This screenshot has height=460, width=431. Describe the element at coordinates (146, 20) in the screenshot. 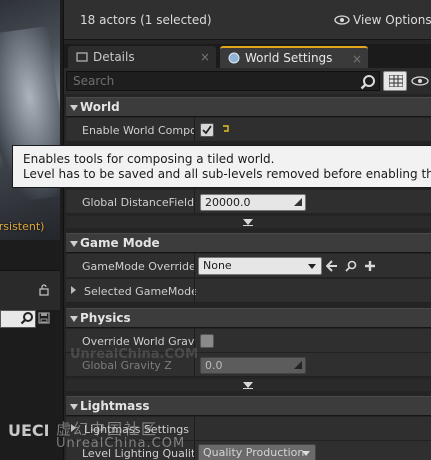

I see `actor-count: 18 actors (1 selected)` at that location.